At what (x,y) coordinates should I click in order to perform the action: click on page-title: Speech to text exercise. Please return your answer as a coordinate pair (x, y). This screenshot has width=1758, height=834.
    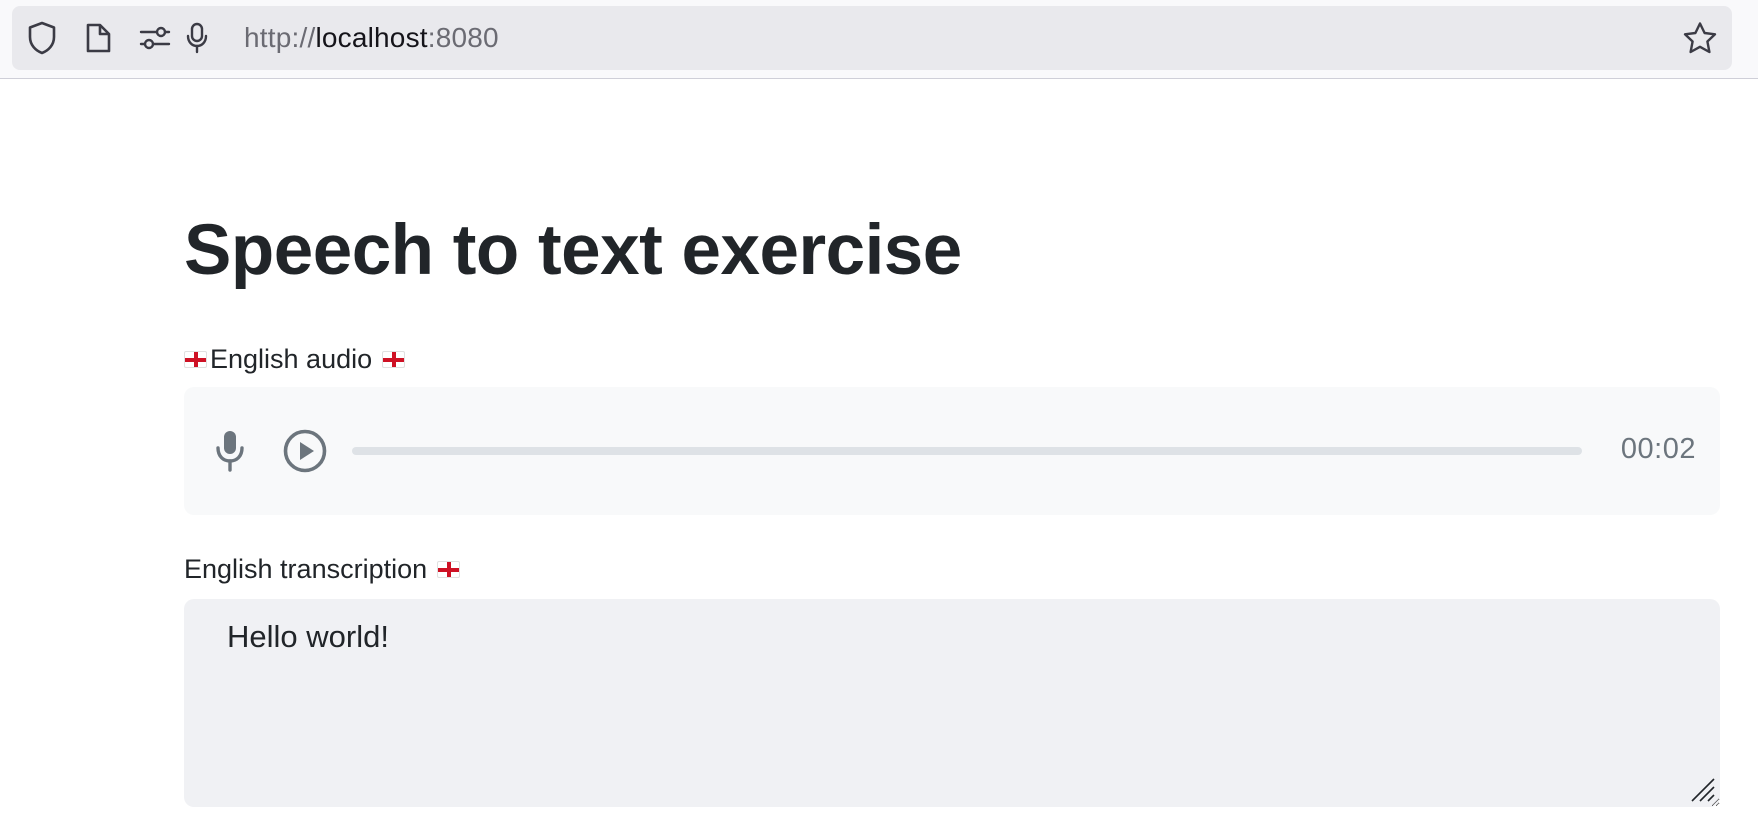
    Looking at the image, I should click on (573, 250).